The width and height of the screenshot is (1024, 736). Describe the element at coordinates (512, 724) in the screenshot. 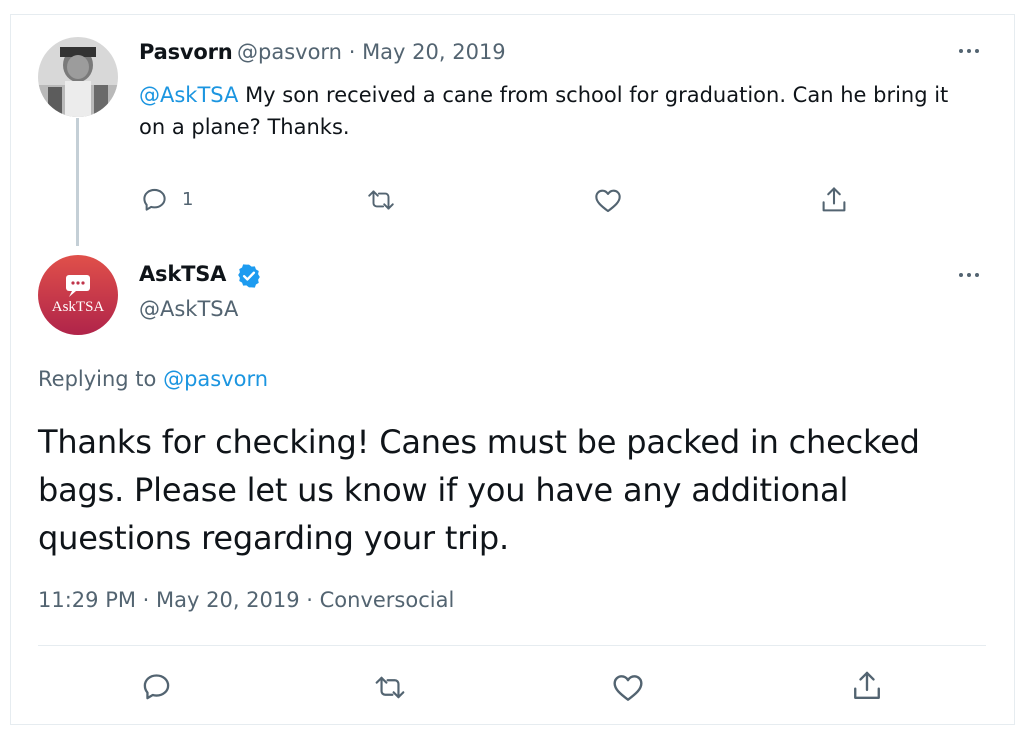

I see `panel-bottom-border` at that location.